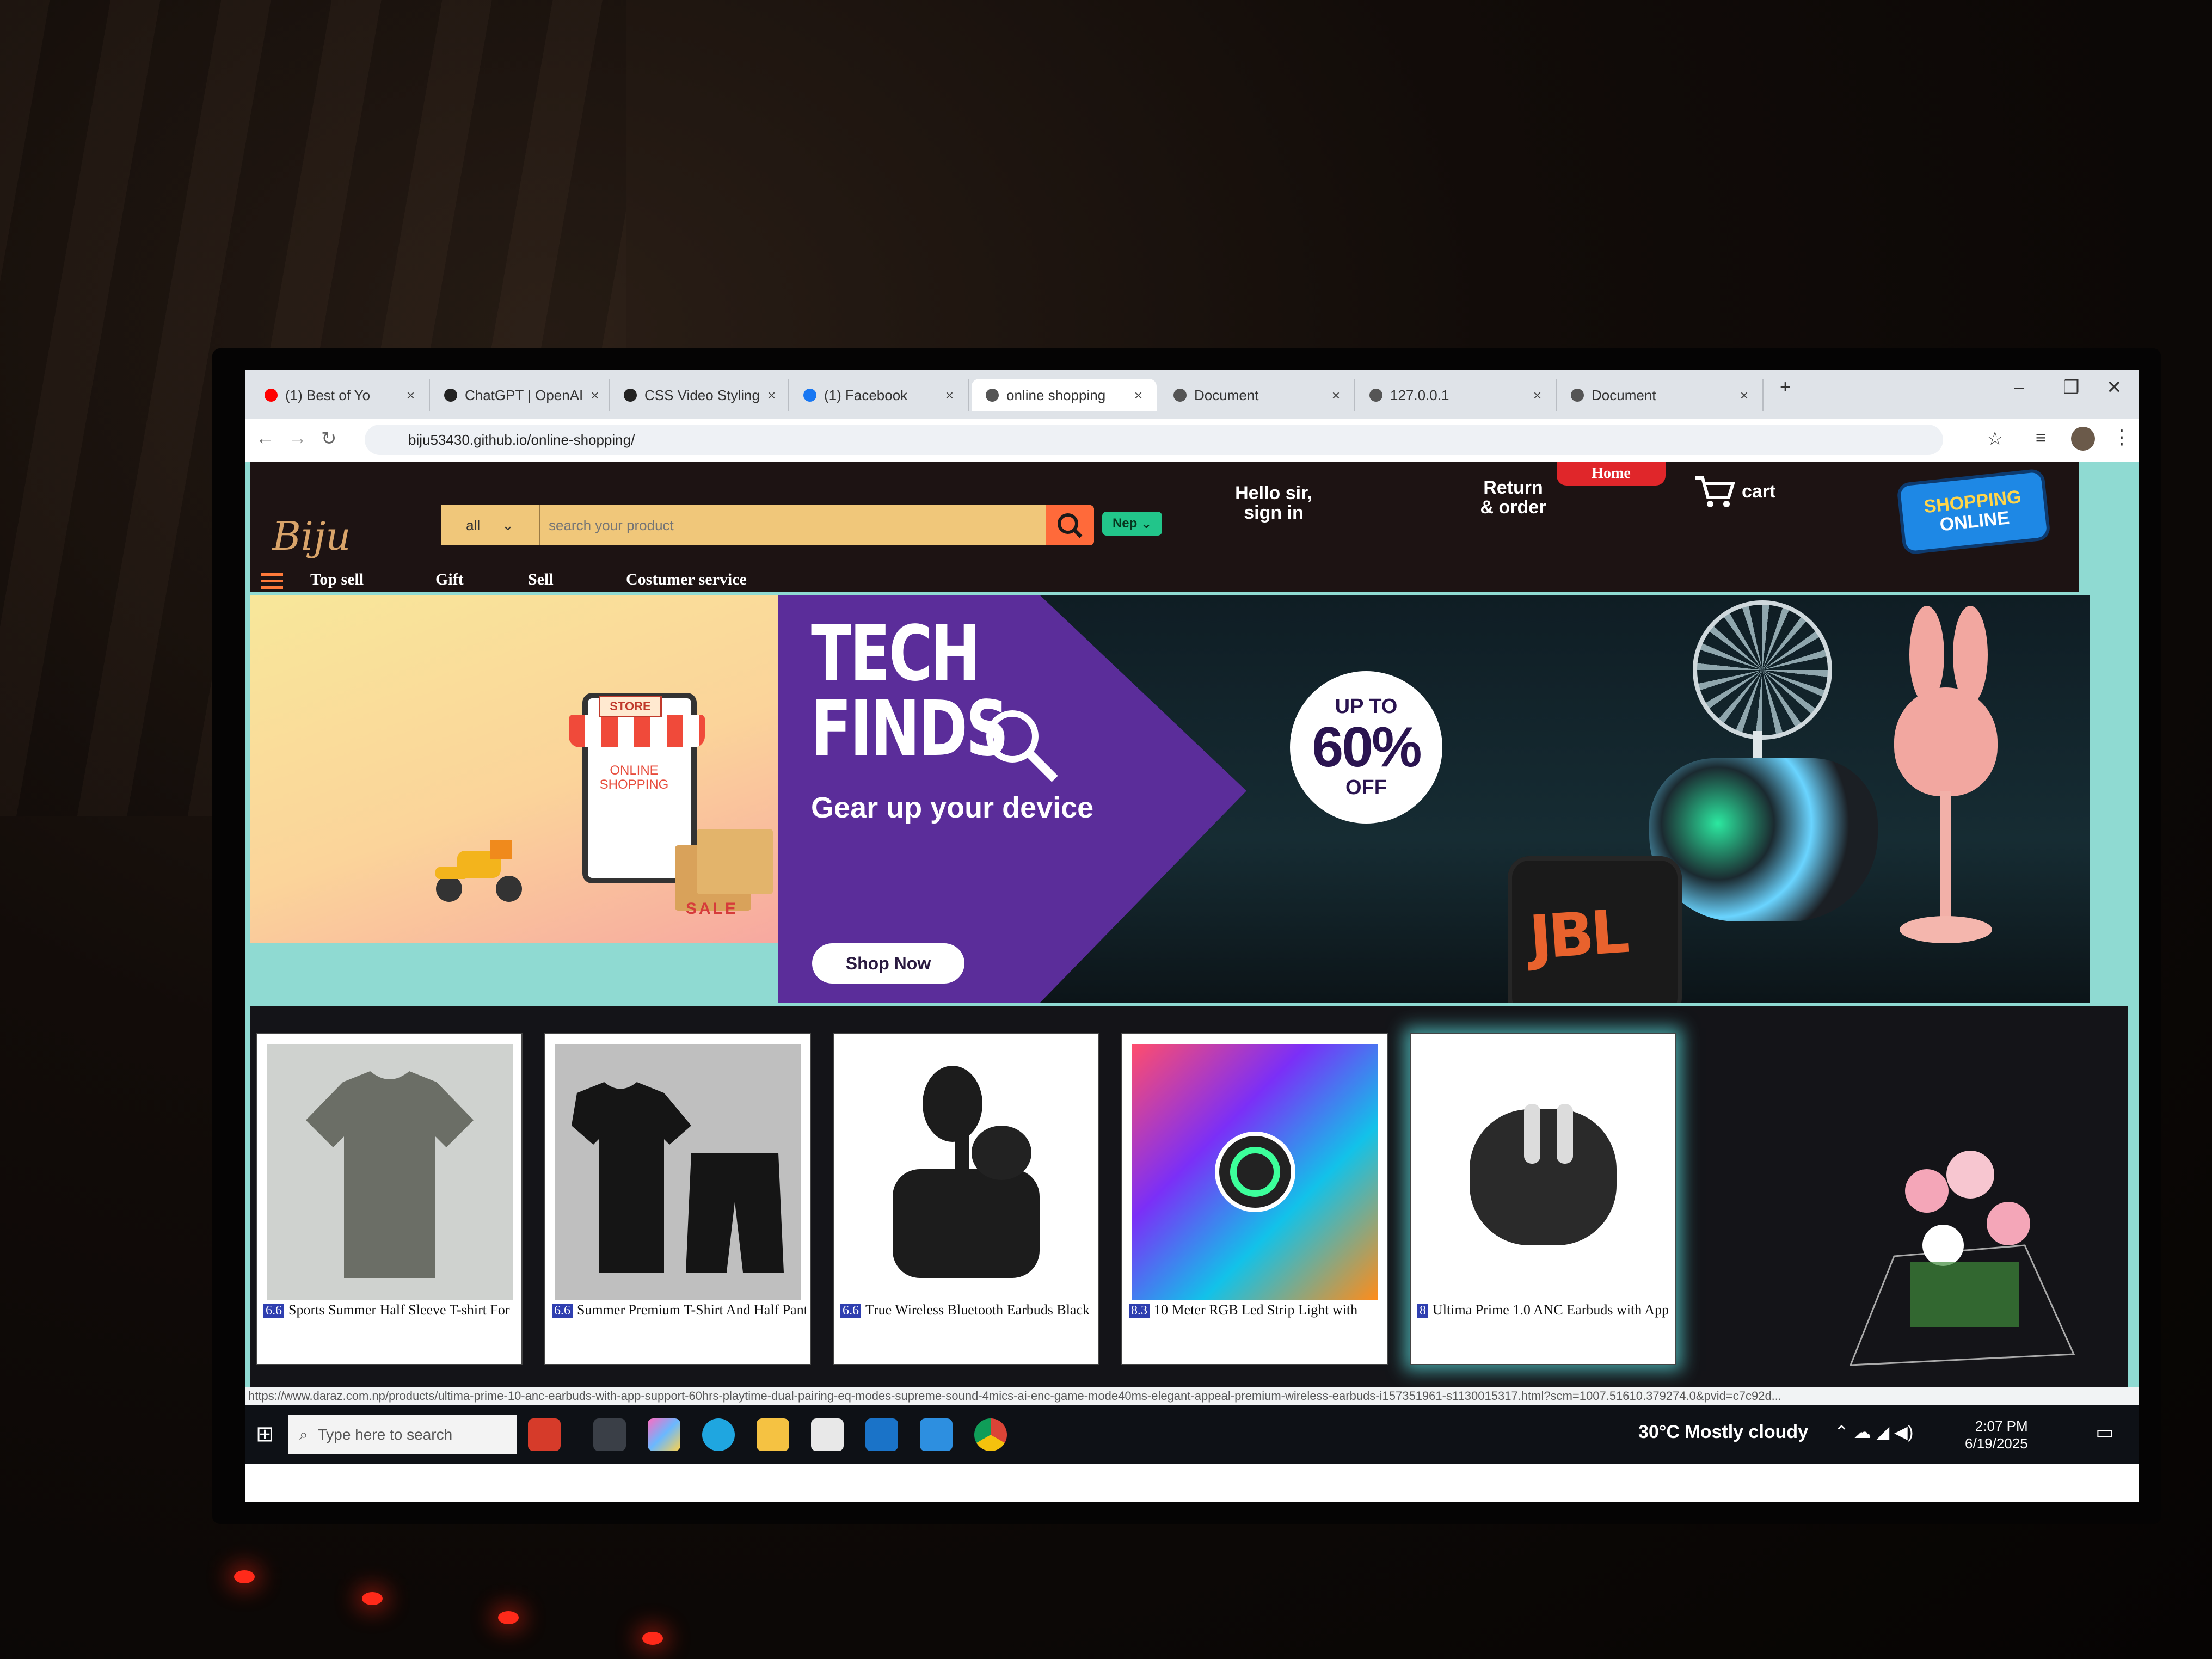  Describe the element at coordinates (1763, 670) in the screenshot. I see `desk-fan-image` at that location.